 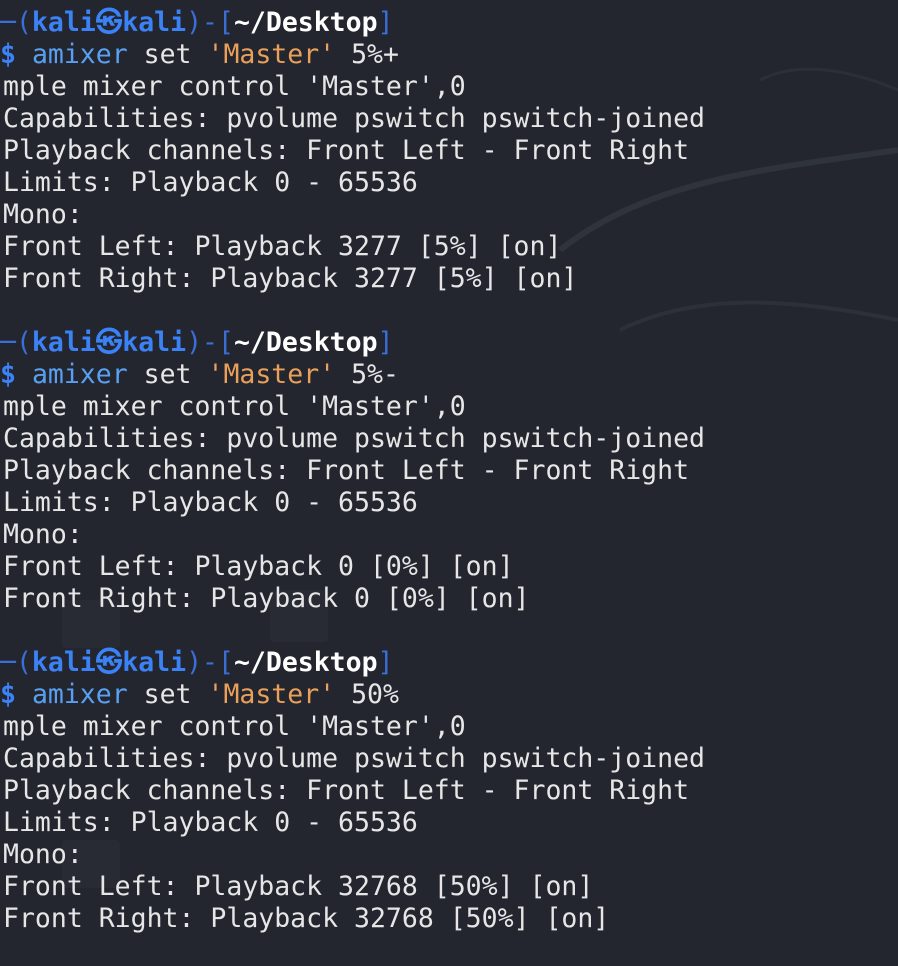 I want to click on output-line: Front Right: Playback 3277 [5%] [on], so click(x=290, y=278).